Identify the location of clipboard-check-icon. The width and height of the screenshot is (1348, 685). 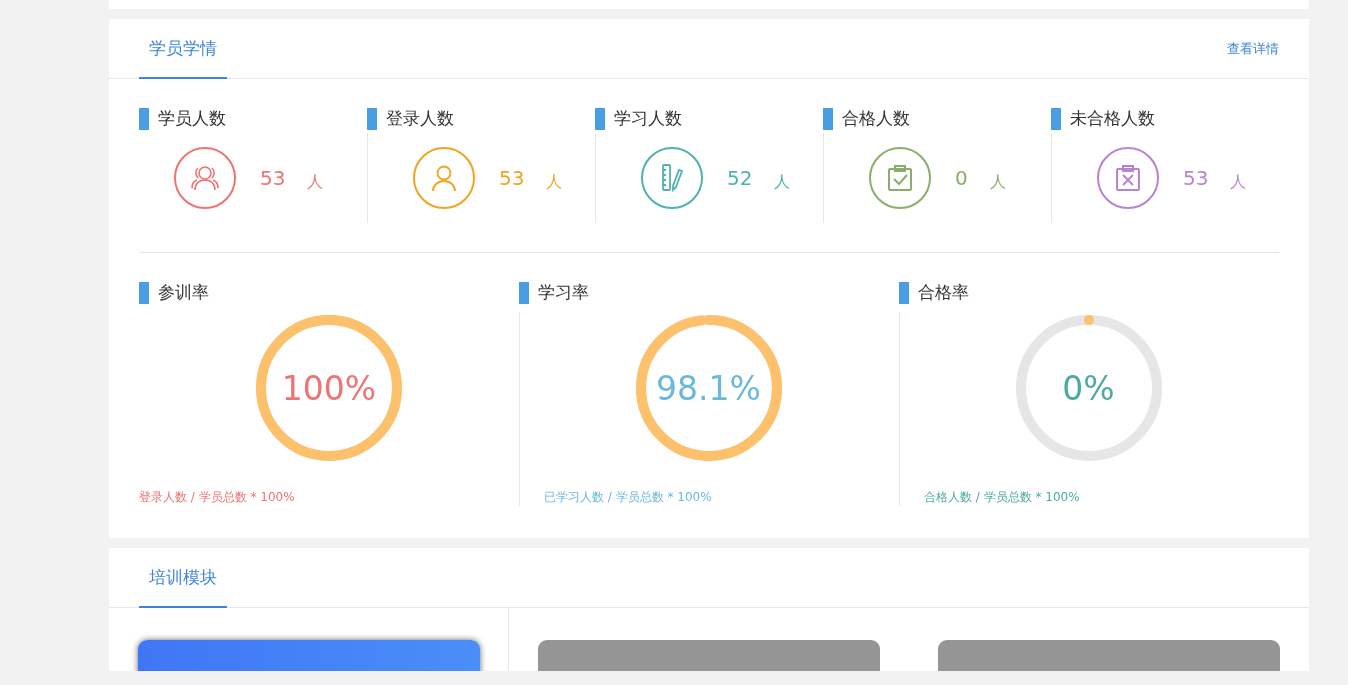
(900, 178).